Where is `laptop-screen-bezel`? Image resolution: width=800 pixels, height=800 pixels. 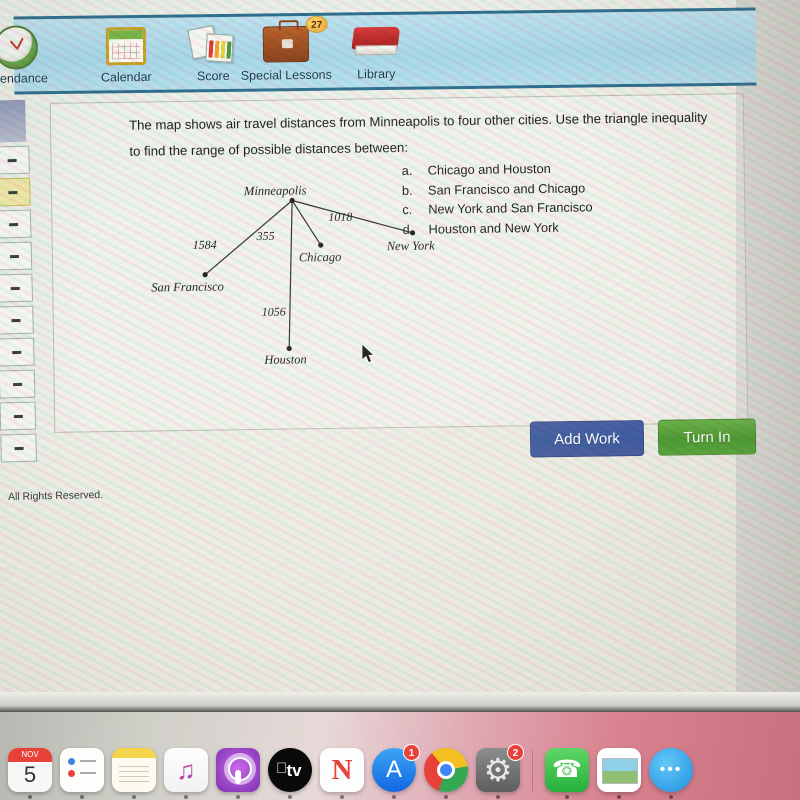 laptop-screen-bezel is located at coordinates (400, 703).